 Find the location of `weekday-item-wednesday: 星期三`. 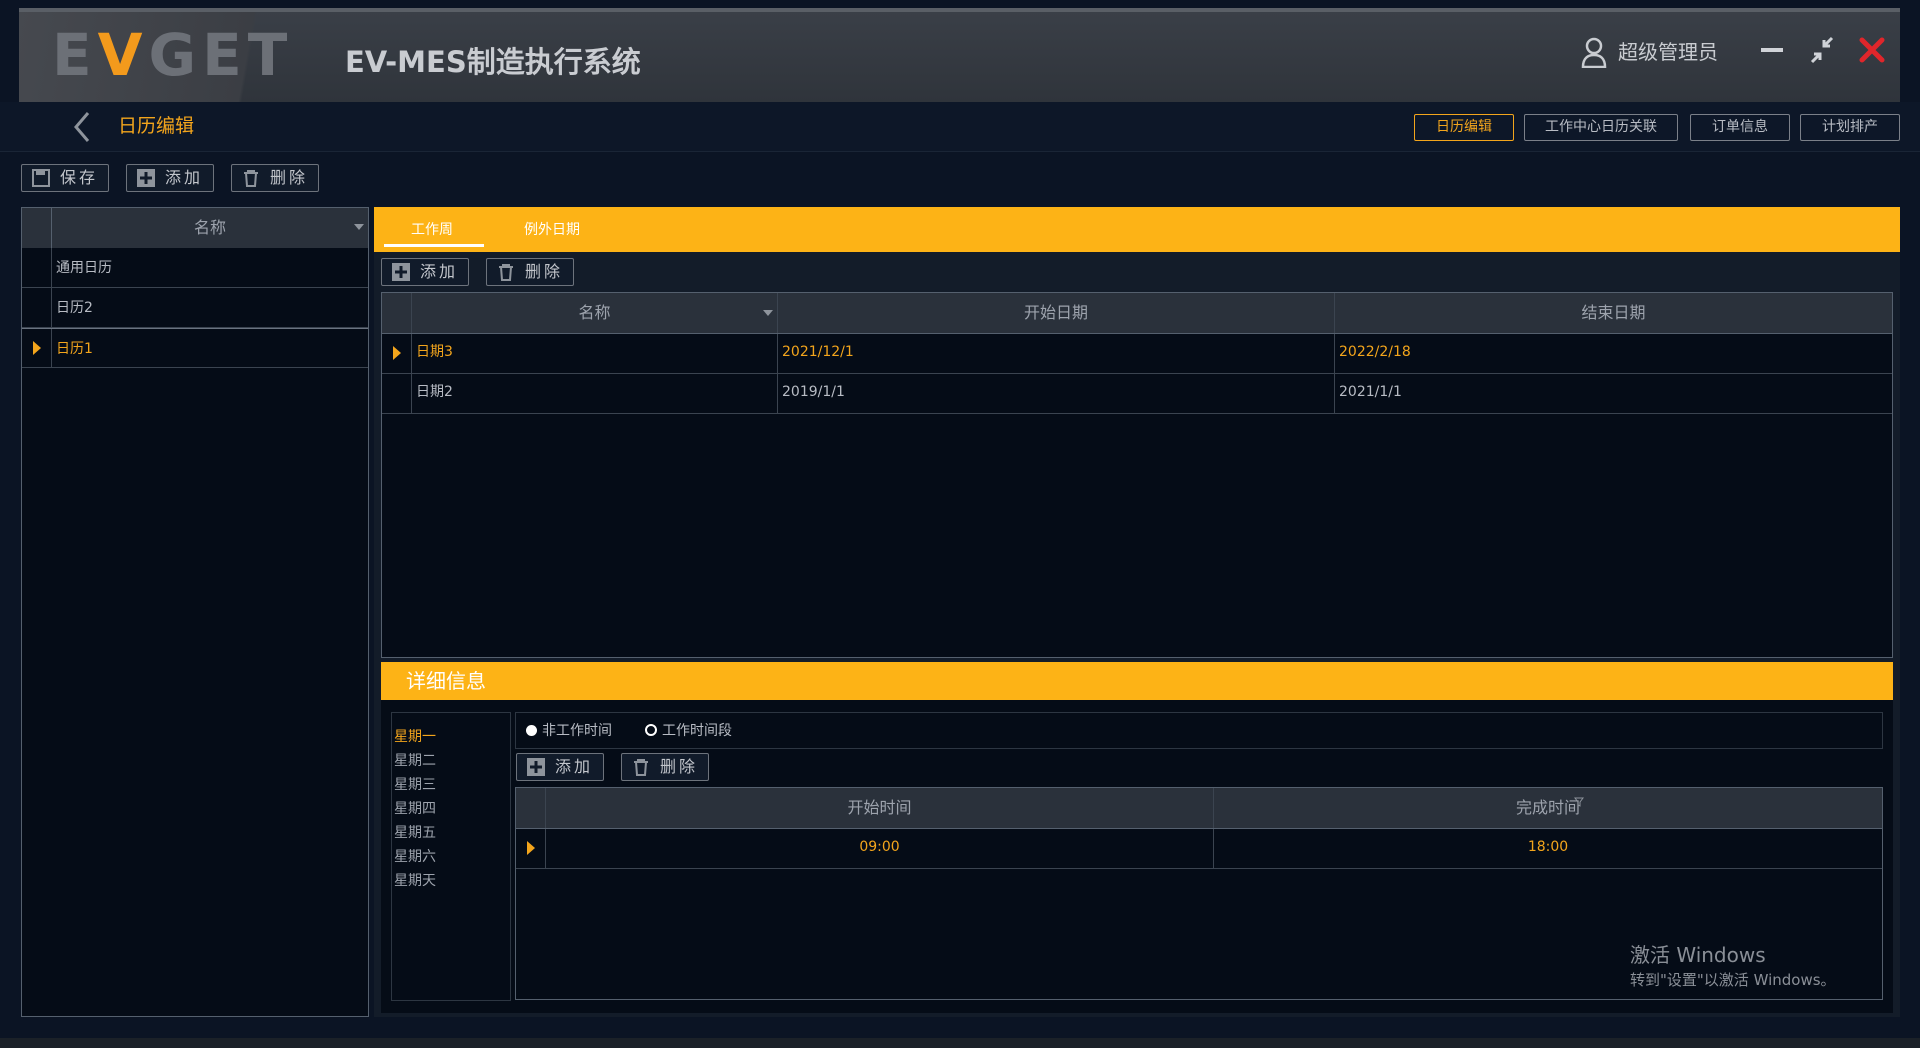

weekday-item-wednesday: 星期三 is located at coordinates (415, 785).